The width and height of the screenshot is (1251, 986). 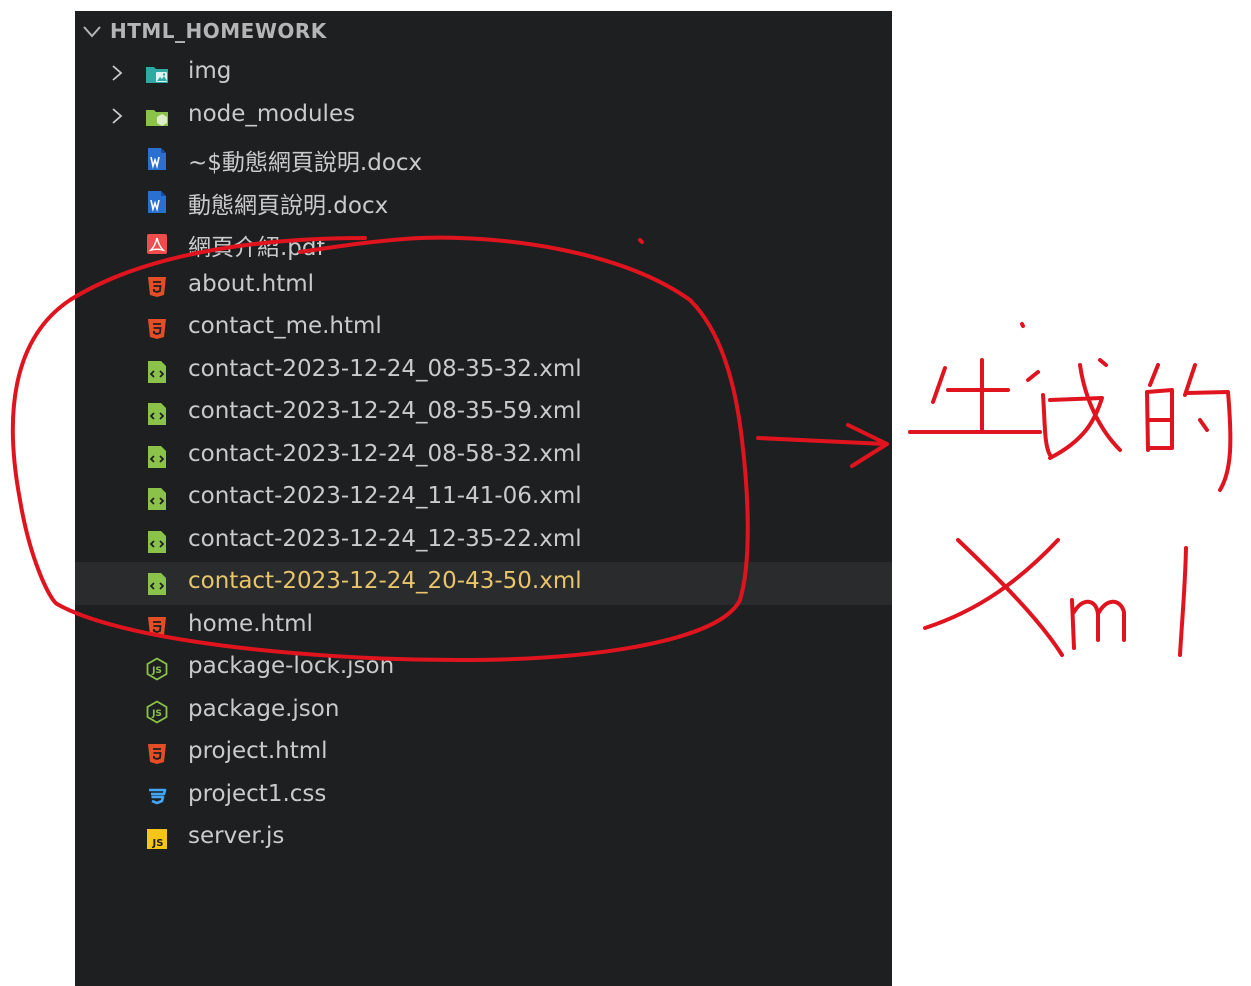 What do you see at coordinates (272, 113) in the screenshot?
I see `tree-item-label: node_modules` at bounding box center [272, 113].